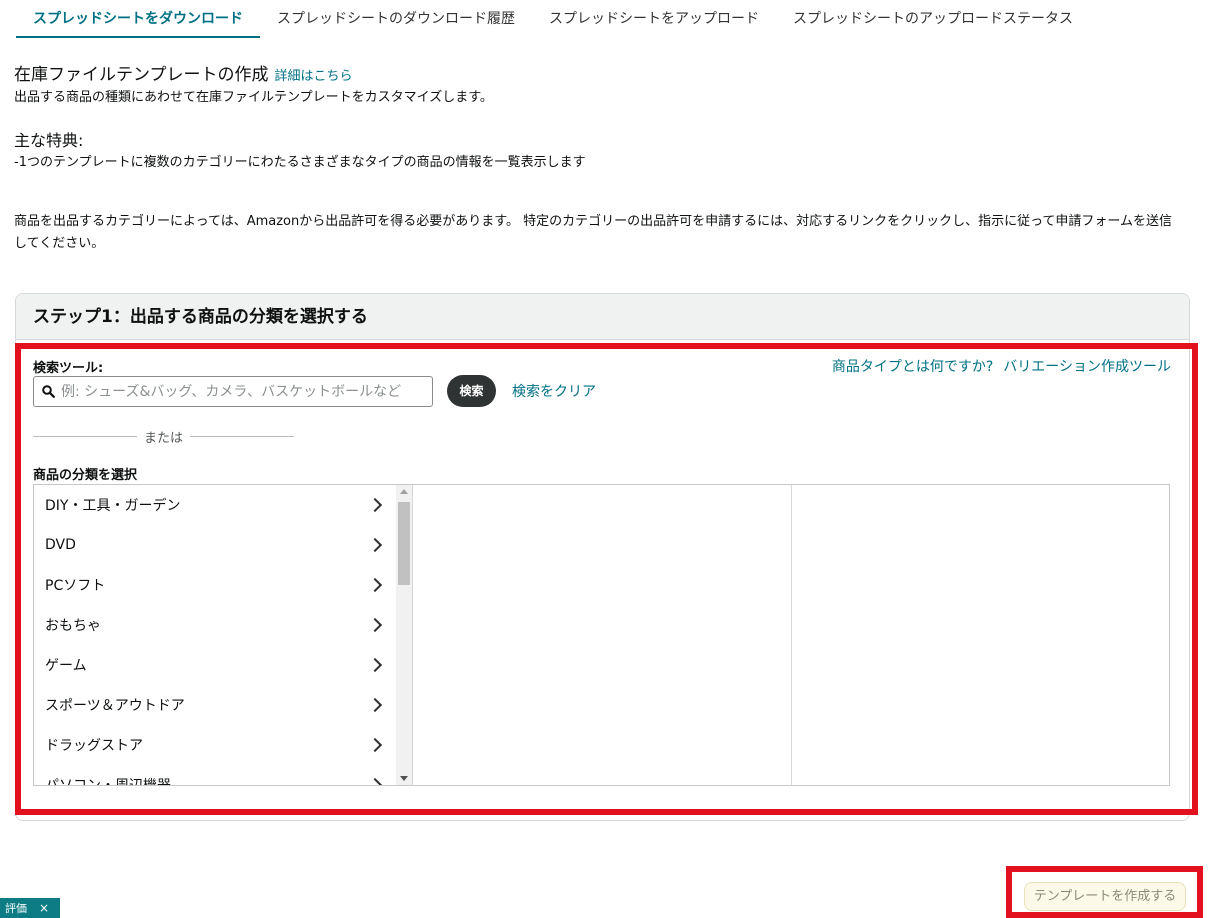 The image size is (1215, 918). Describe the element at coordinates (253, 97) in the screenshot. I see `page-description: 出品する商品の種類にあわせて在庫ファイルテンプレートをカスタマイズします。` at that location.